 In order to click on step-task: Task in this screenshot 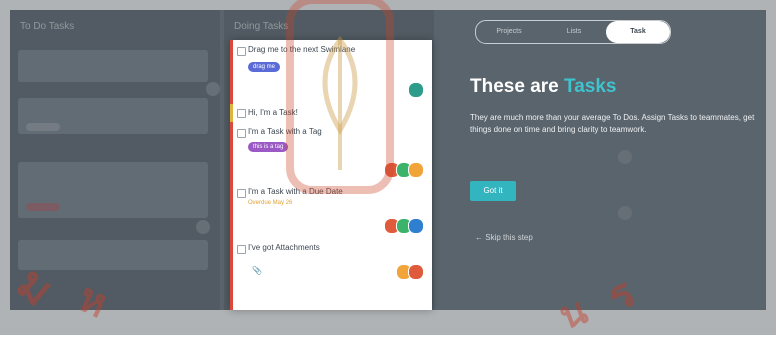, I will do `click(638, 32)`.